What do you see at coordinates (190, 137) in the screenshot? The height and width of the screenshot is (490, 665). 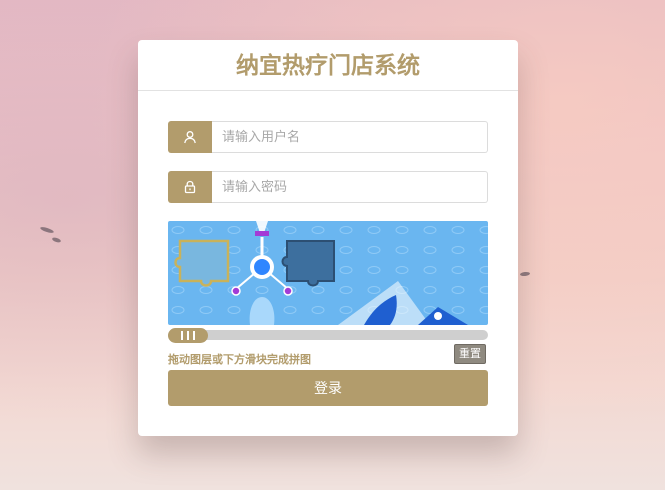 I see `user-icon` at bounding box center [190, 137].